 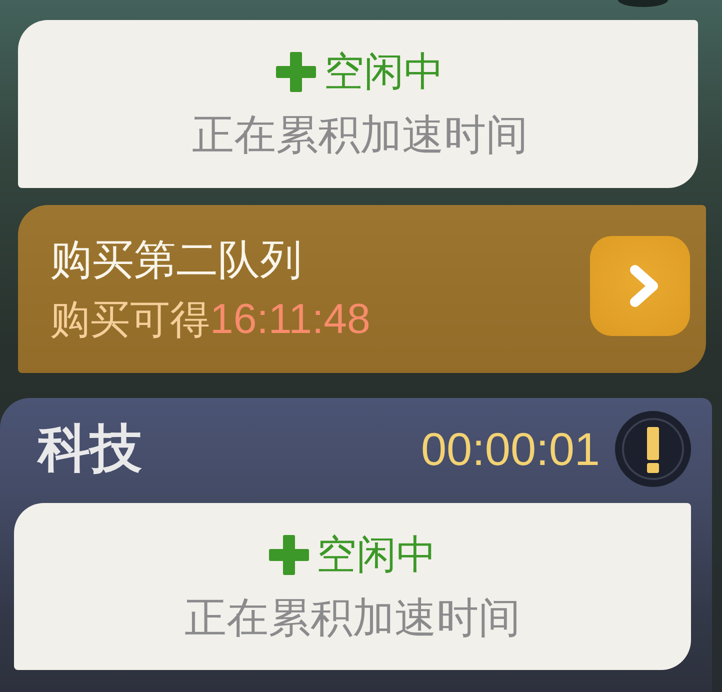 I want to click on reward-label: 购买可得, so click(x=130, y=320).